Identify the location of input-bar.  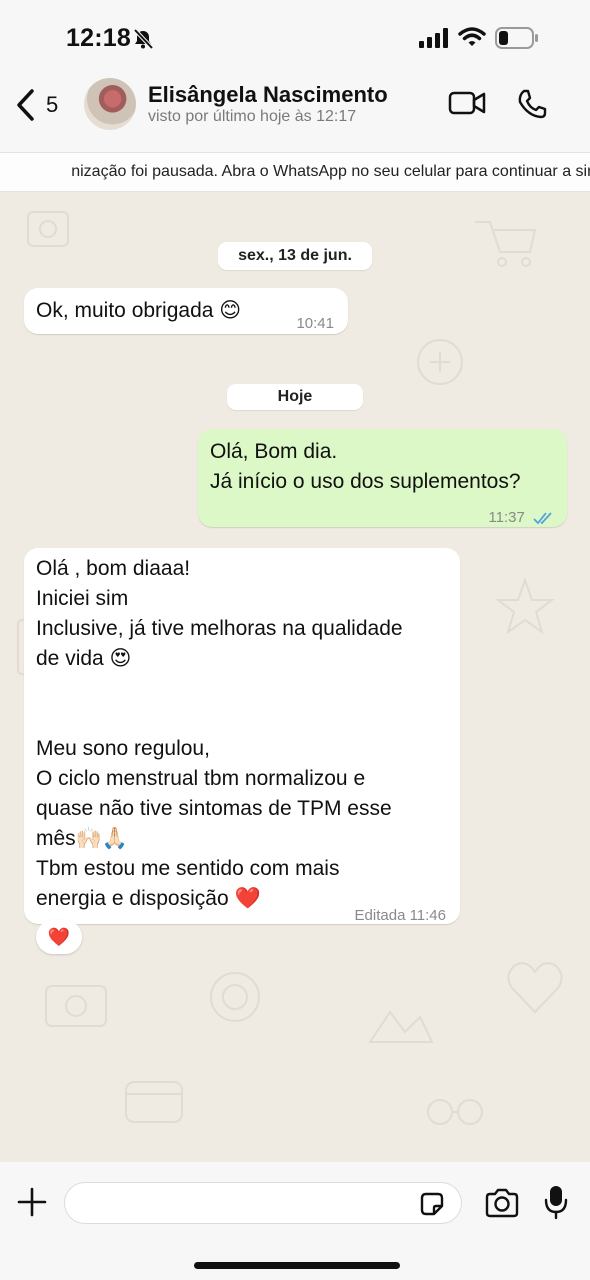
(295, 1221).